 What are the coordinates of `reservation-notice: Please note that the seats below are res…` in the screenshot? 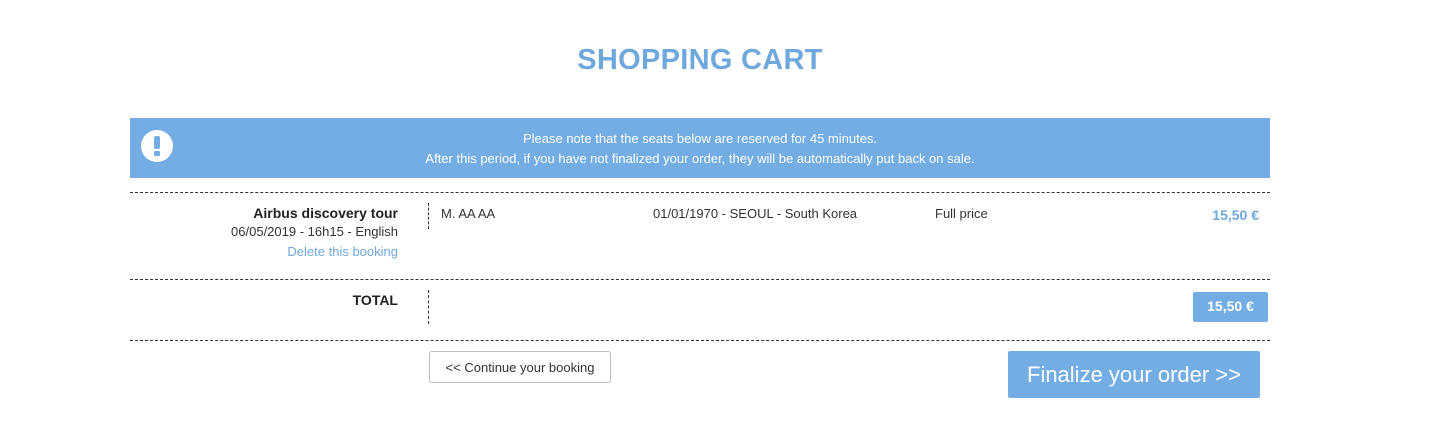 It's located at (700, 148).